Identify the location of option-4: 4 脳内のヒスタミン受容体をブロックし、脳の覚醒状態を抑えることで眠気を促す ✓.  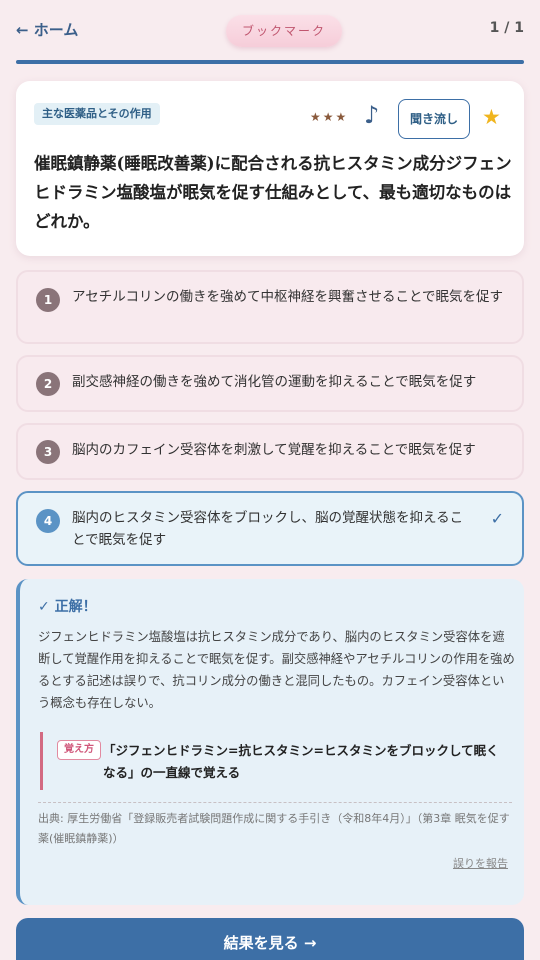
(270, 528).